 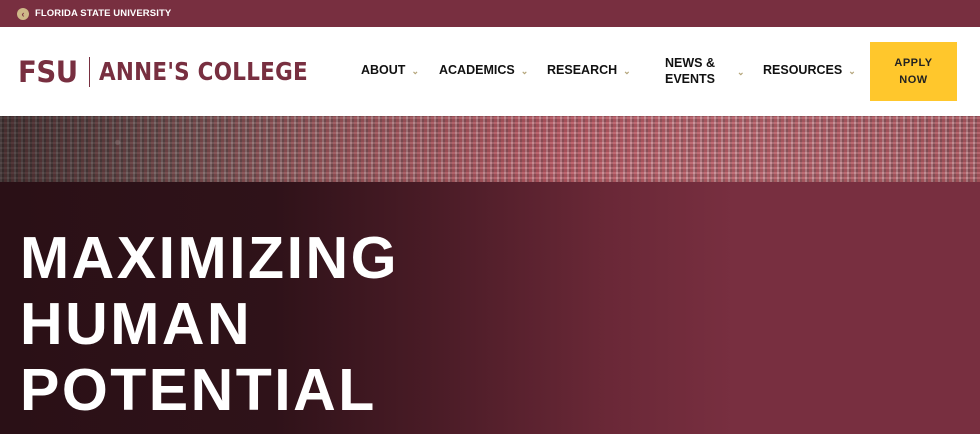 I want to click on nav-item-news-events: NEWS & EVENTS ⌄, so click(x=705, y=71).